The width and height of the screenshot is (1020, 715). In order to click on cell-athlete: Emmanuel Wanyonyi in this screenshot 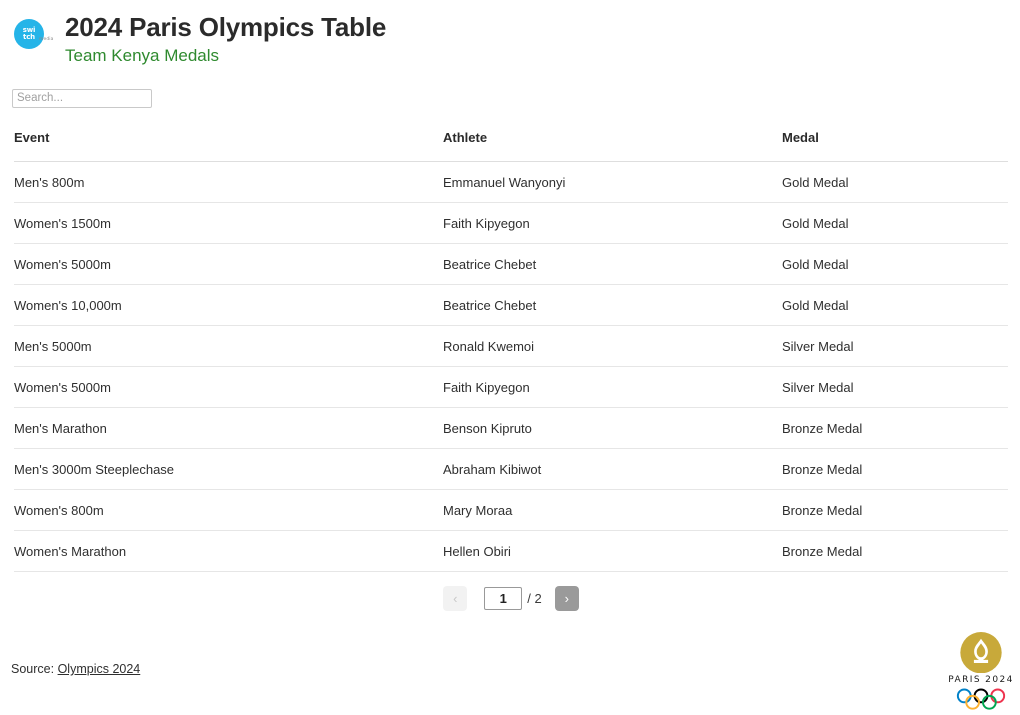, I will do `click(612, 182)`.